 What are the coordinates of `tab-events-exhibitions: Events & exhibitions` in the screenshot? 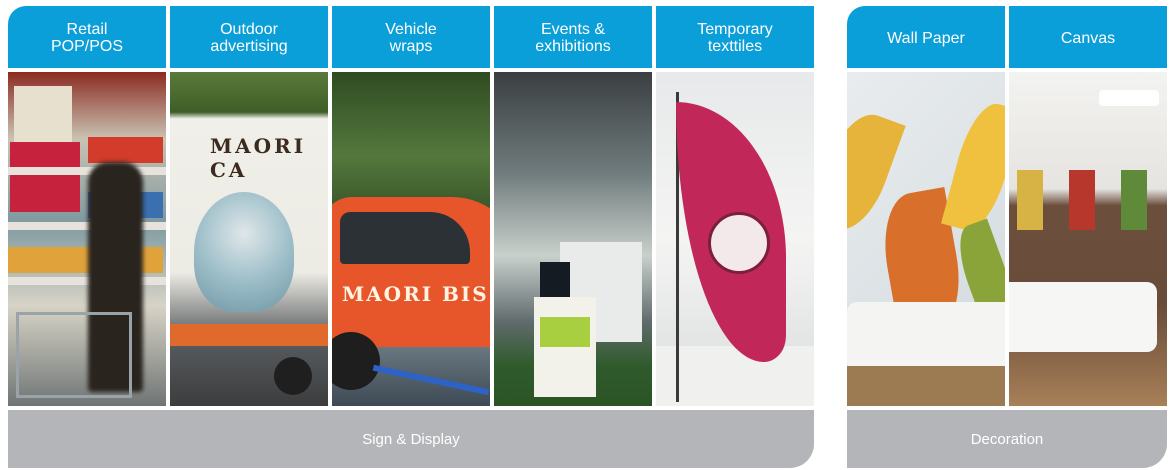 It's located at (573, 37).